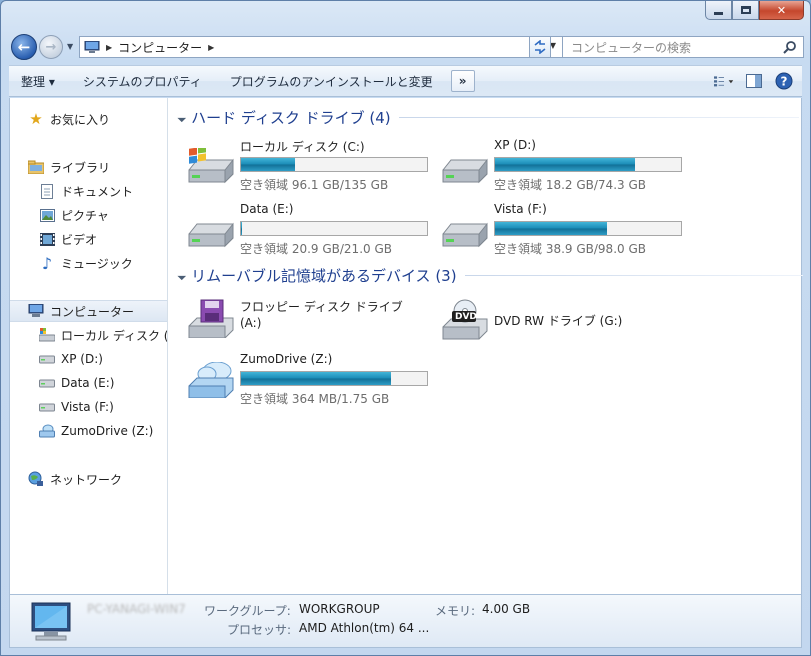  I want to click on minimize-button, so click(718, 10).